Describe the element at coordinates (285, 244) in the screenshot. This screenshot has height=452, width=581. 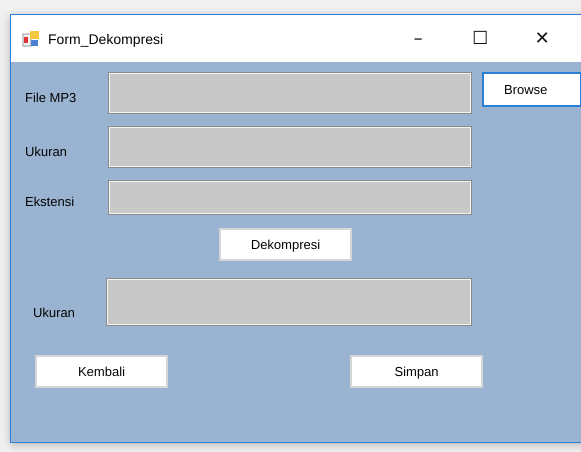
I see `decompress-button: Dekompresi` at that location.